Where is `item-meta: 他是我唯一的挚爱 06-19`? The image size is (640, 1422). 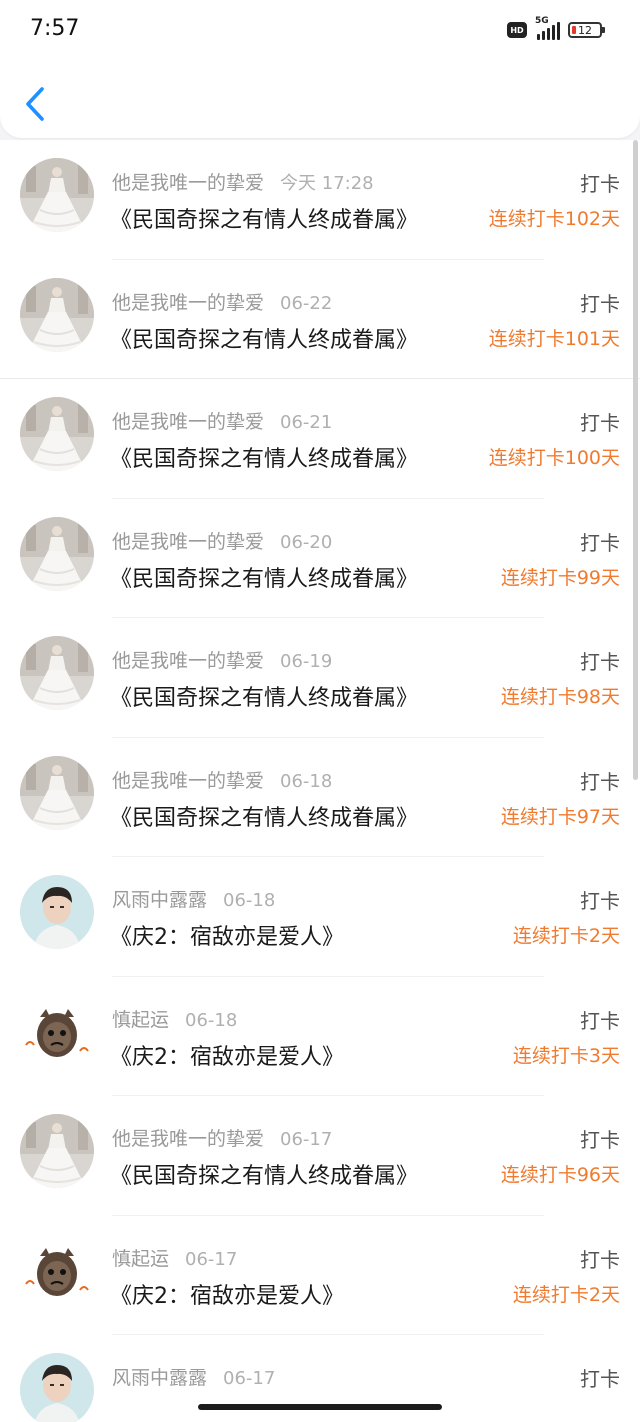
item-meta: 他是我唯一的挚爱 06-19 is located at coordinates (222, 659).